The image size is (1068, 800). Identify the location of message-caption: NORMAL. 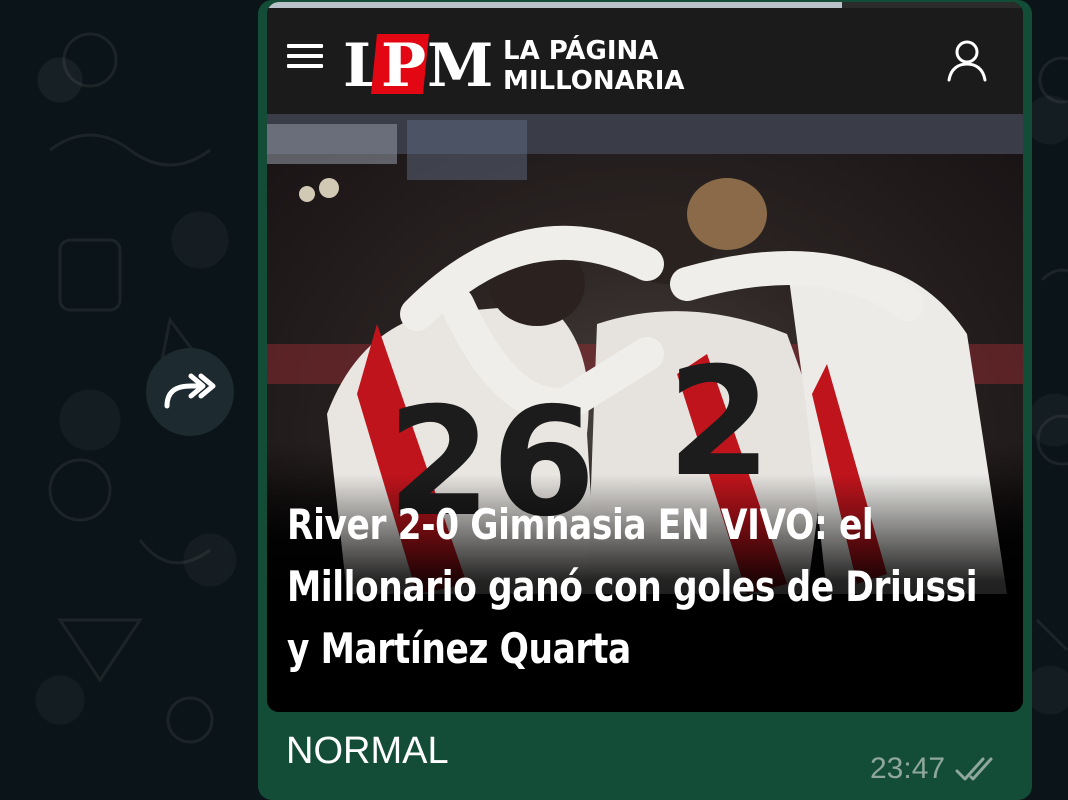
(367, 751).